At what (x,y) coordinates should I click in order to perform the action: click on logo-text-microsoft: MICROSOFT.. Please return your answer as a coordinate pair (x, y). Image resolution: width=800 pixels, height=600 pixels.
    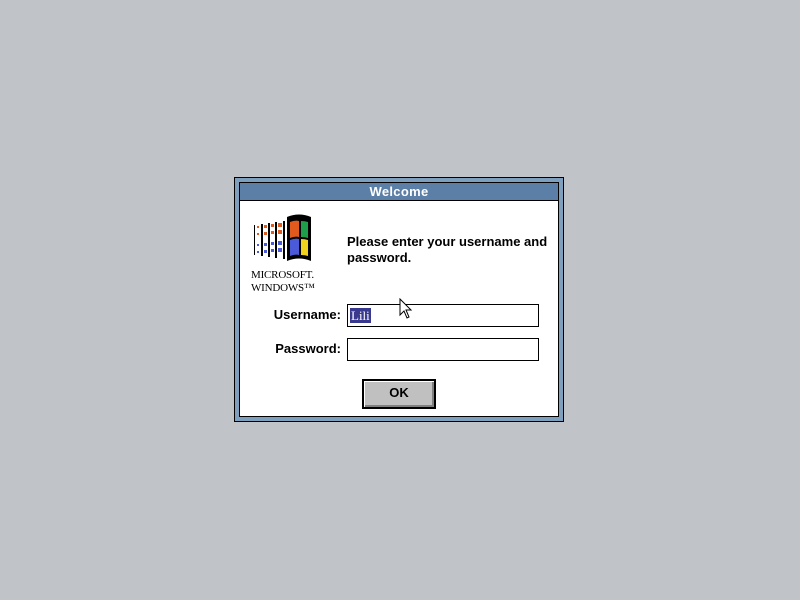
    Looking at the image, I should click on (282, 275).